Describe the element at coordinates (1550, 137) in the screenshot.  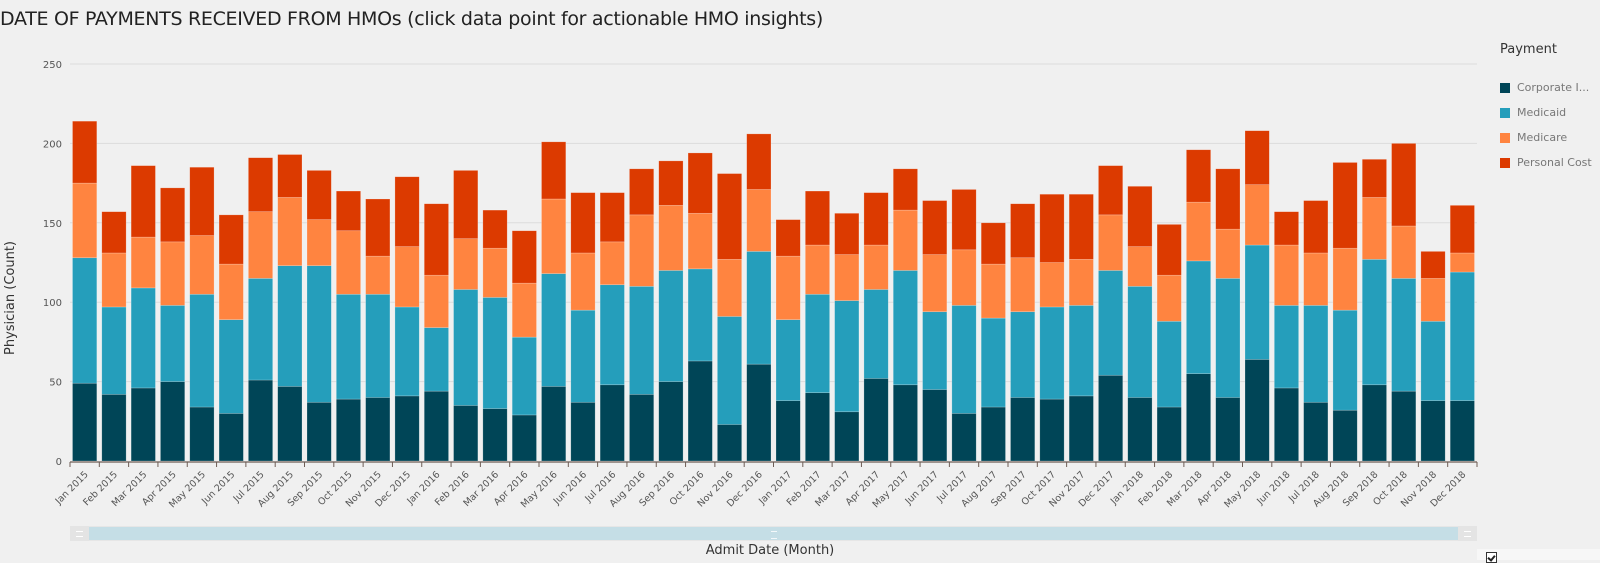
I see `legend-item-medicare: Medicare` at that location.